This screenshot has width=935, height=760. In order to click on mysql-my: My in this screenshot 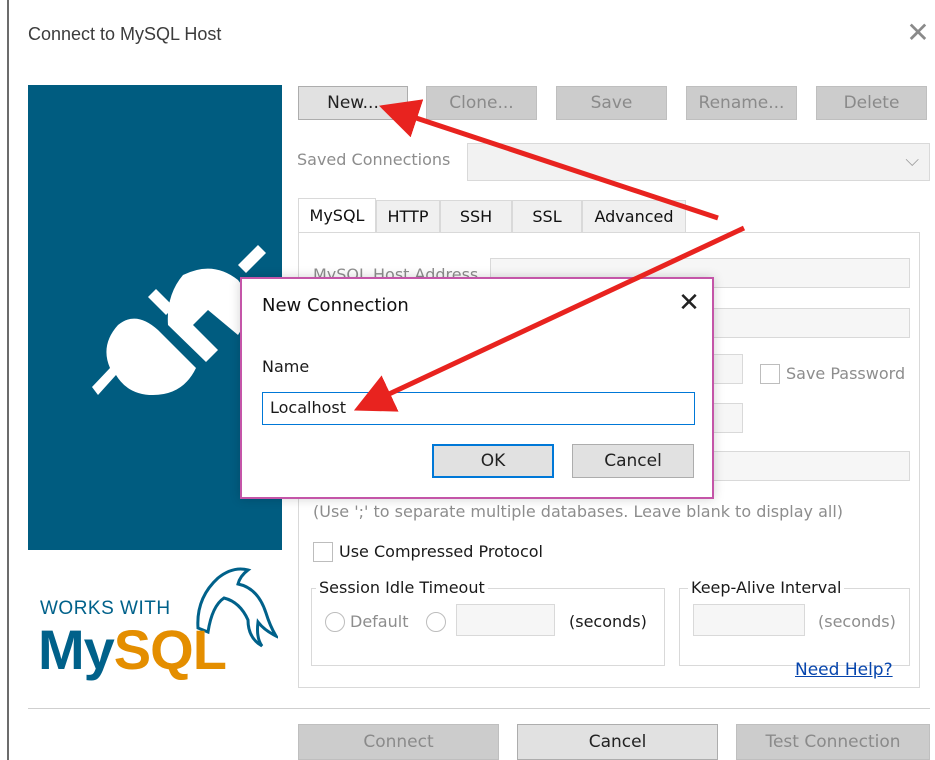, I will do `click(76, 649)`.